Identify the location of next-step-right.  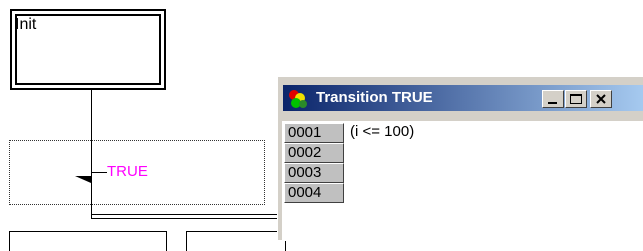
(236, 241).